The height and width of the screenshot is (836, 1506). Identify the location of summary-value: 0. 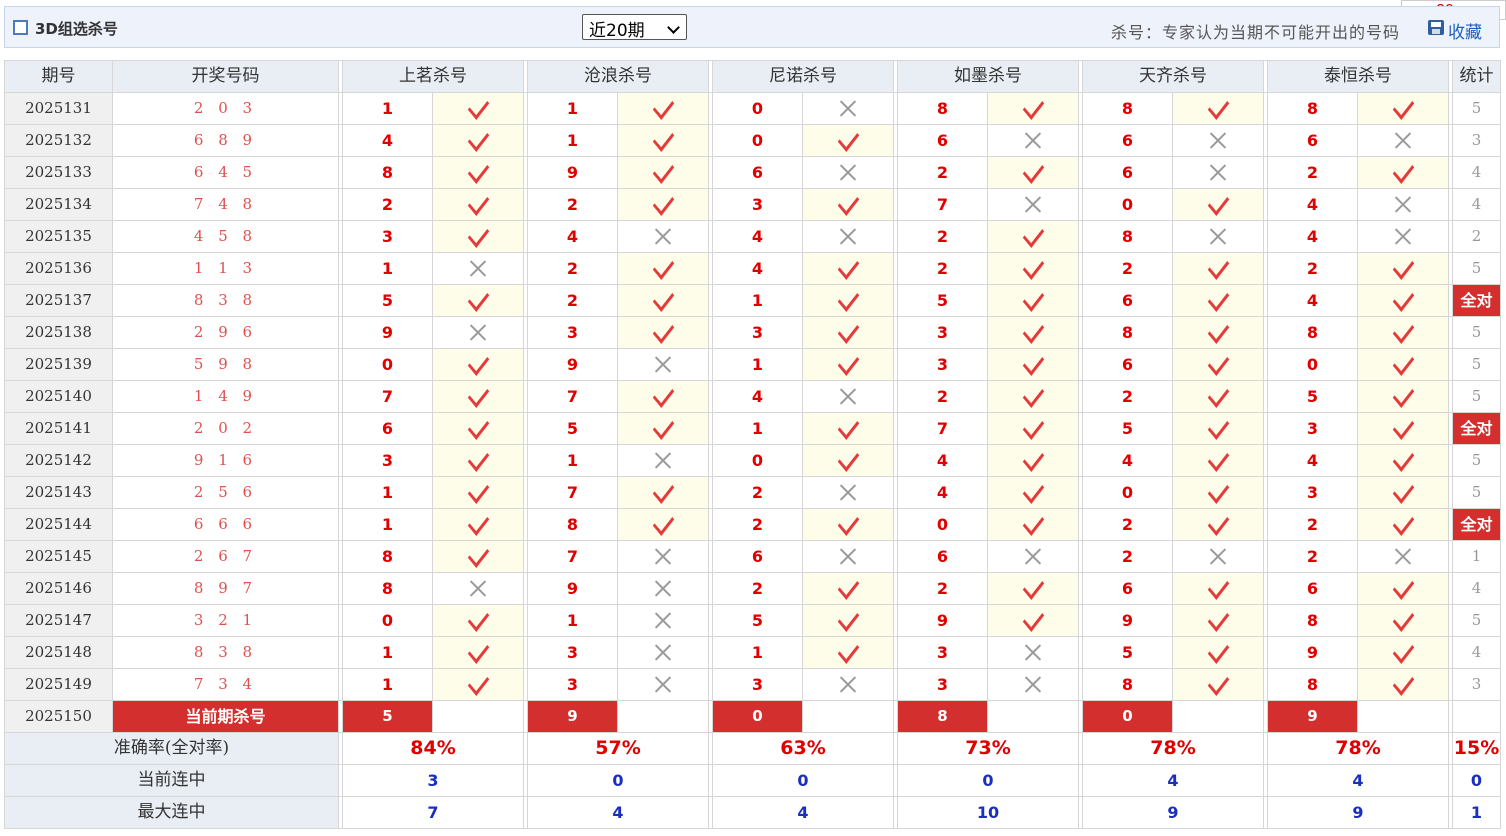
(618, 780).